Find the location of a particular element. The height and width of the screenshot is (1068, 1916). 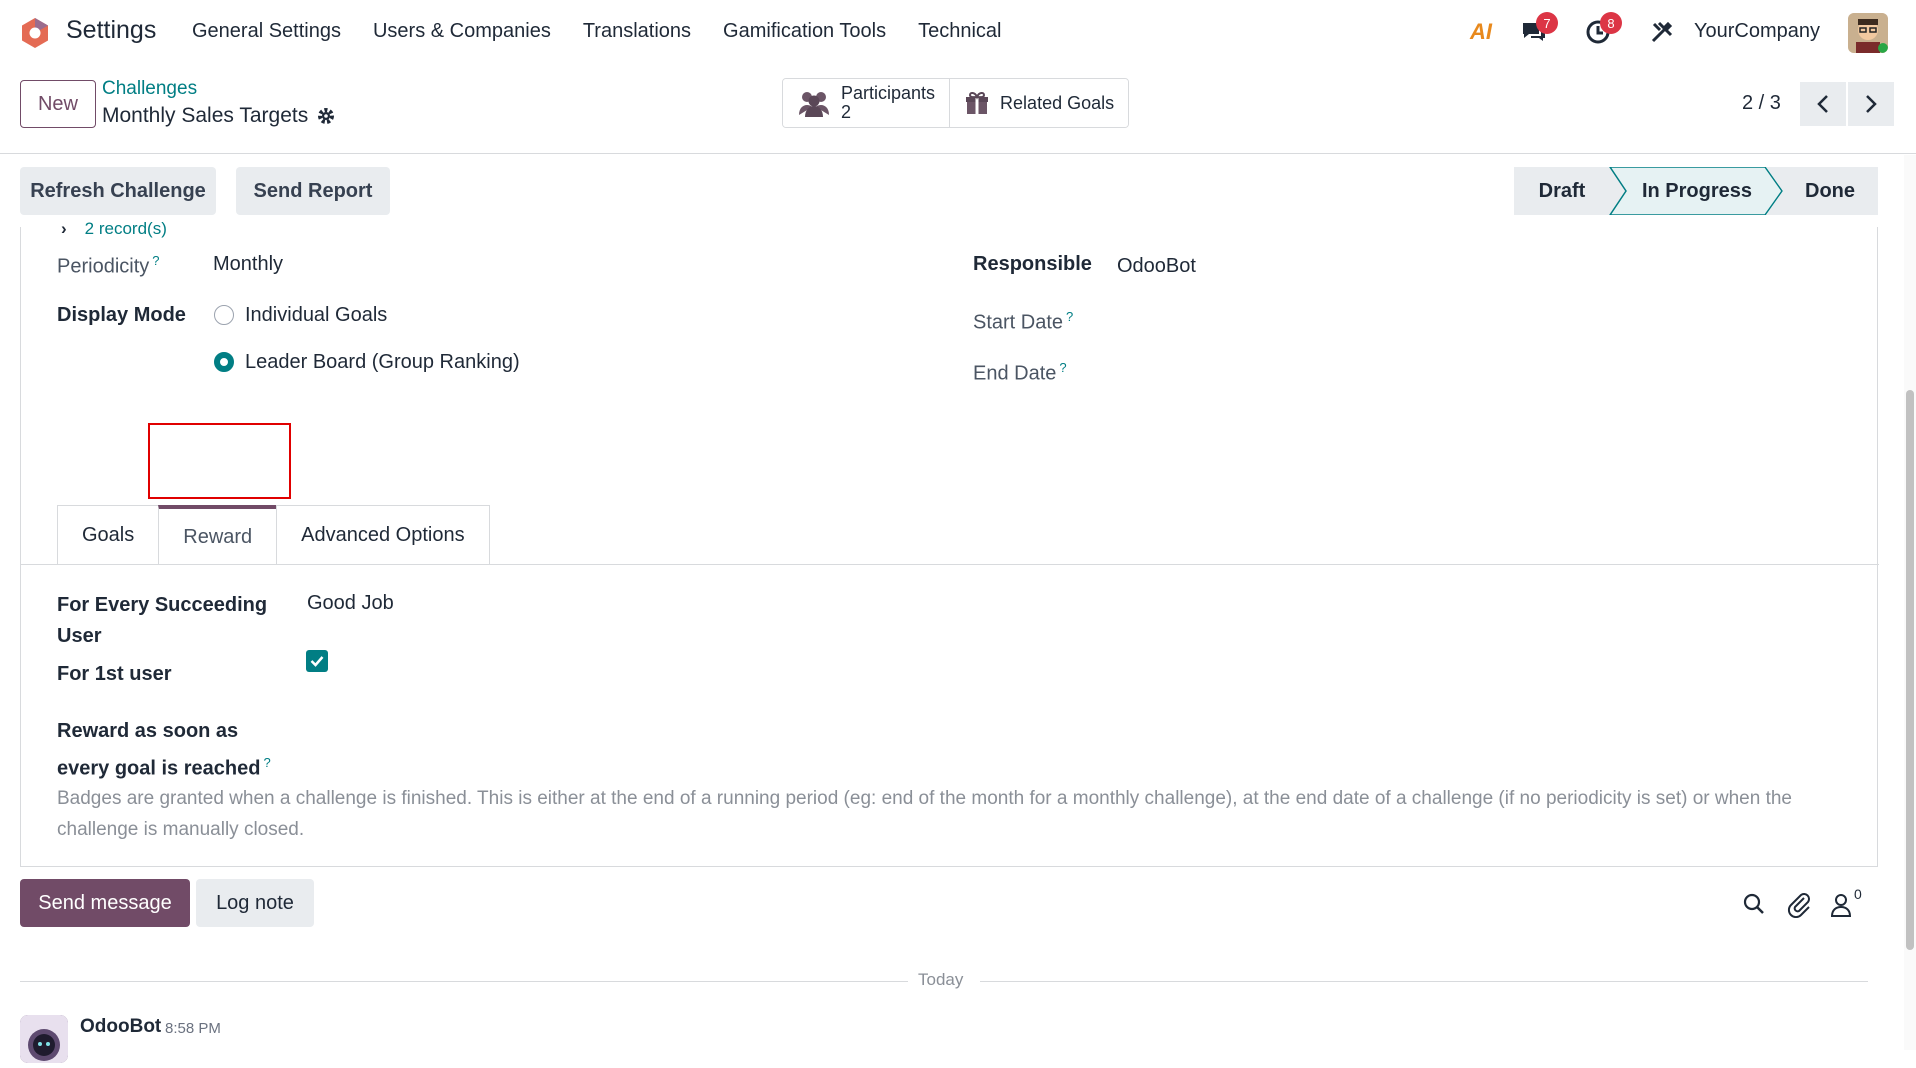

stage-done: Done is located at coordinates (1830, 191).